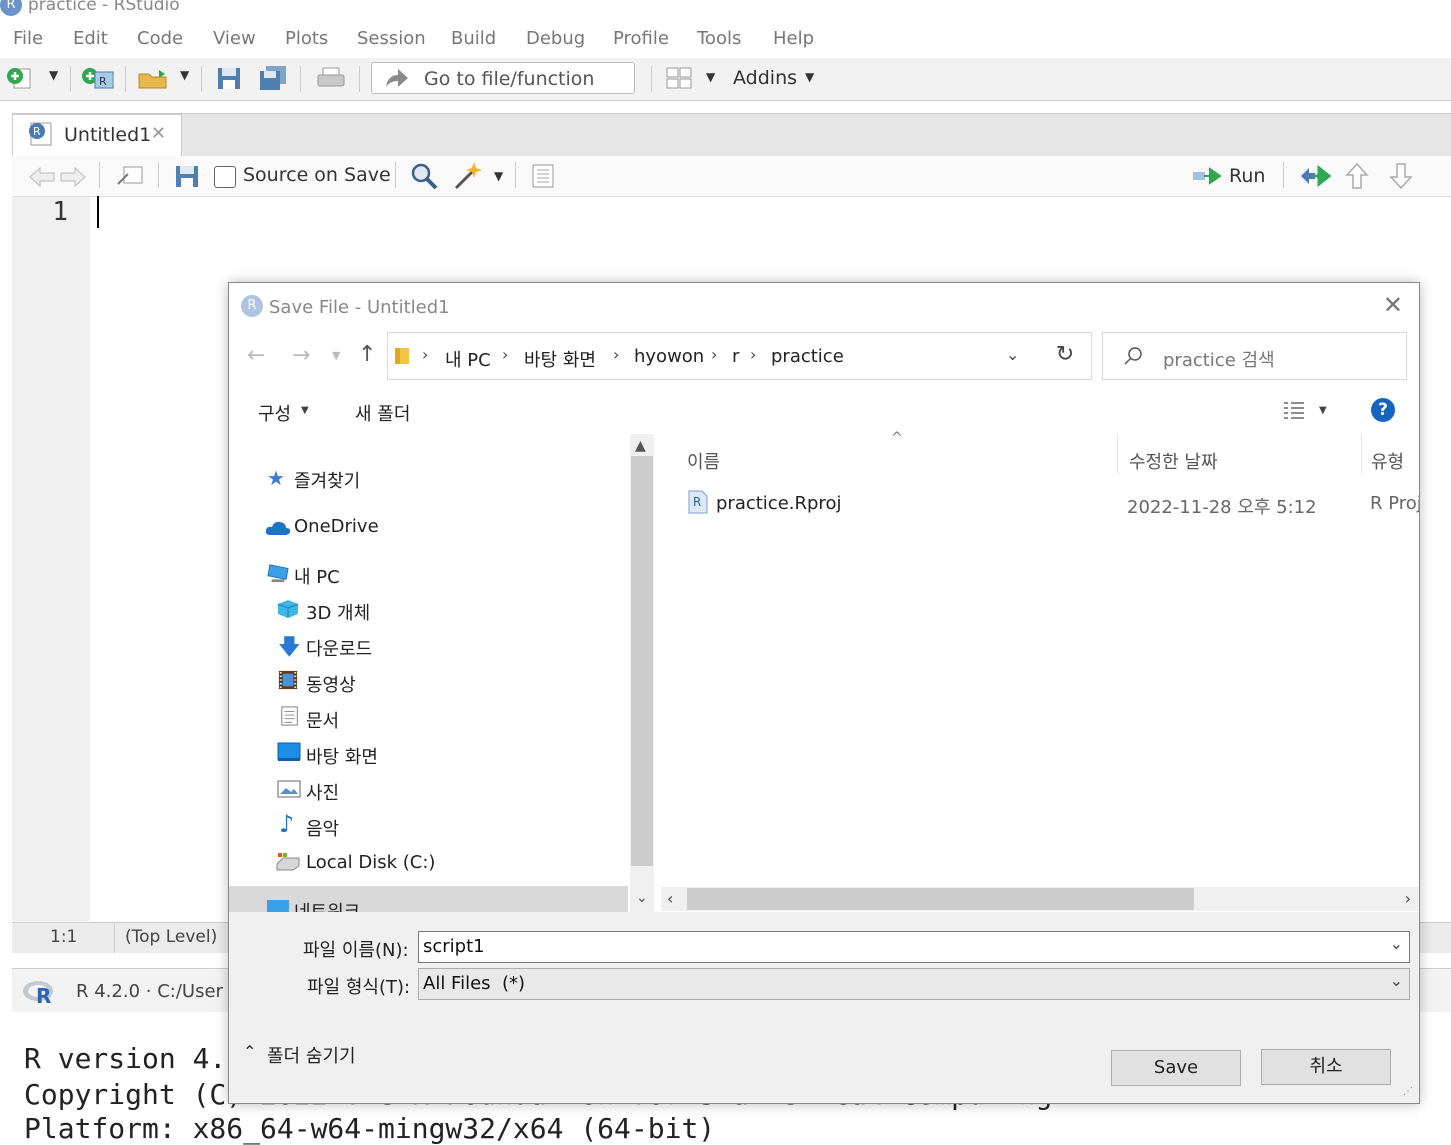 The width and height of the screenshot is (1451, 1145). What do you see at coordinates (160, 38) in the screenshot?
I see `menu-code: Code` at bounding box center [160, 38].